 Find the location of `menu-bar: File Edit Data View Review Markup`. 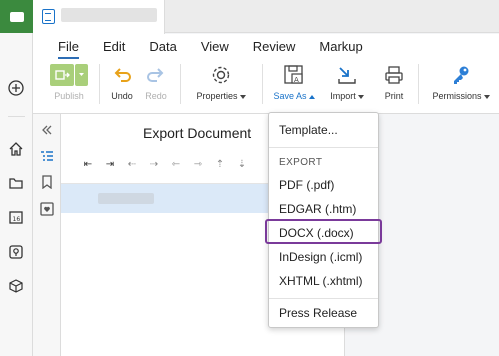

menu-bar: File Edit Data View Review Markup is located at coordinates (198, 49).